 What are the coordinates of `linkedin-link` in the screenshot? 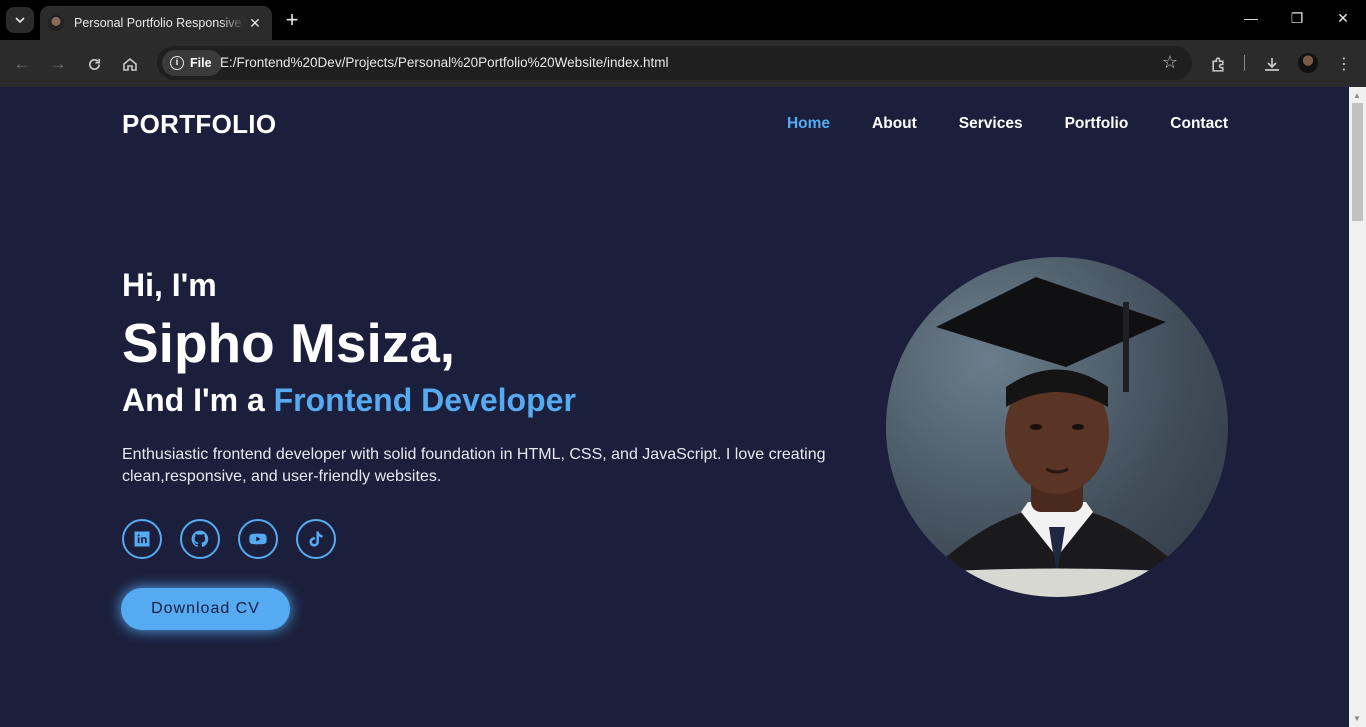 It's located at (142, 539).